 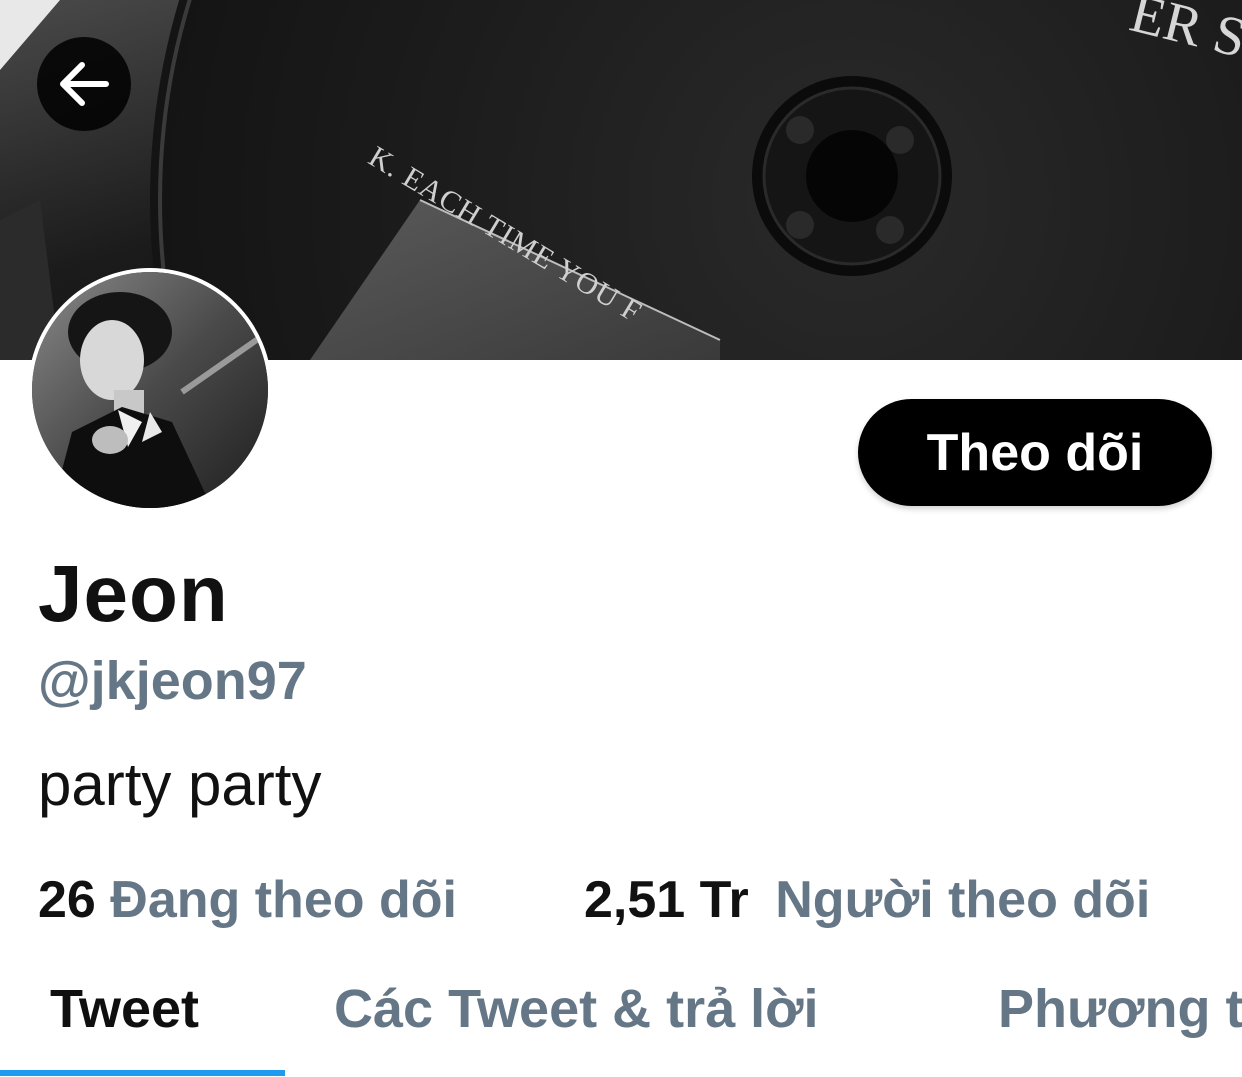 What do you see at coordinates (963, 900) in the screenshot?
I see `followers-label: Người theo dõi` at bounding box center [963, 900].